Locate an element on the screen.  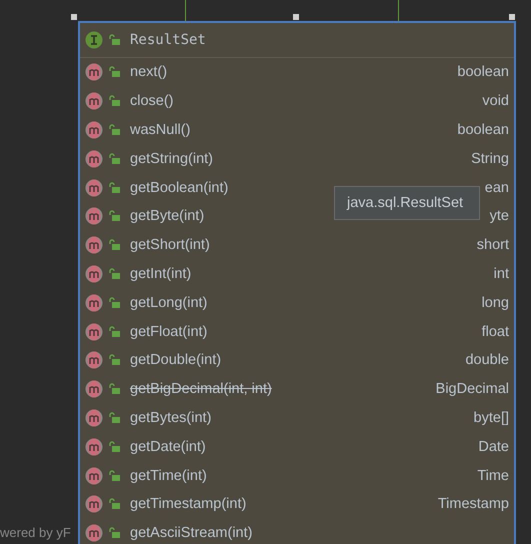
method-name: getFloat(int) is located at coordinates (169, 332).